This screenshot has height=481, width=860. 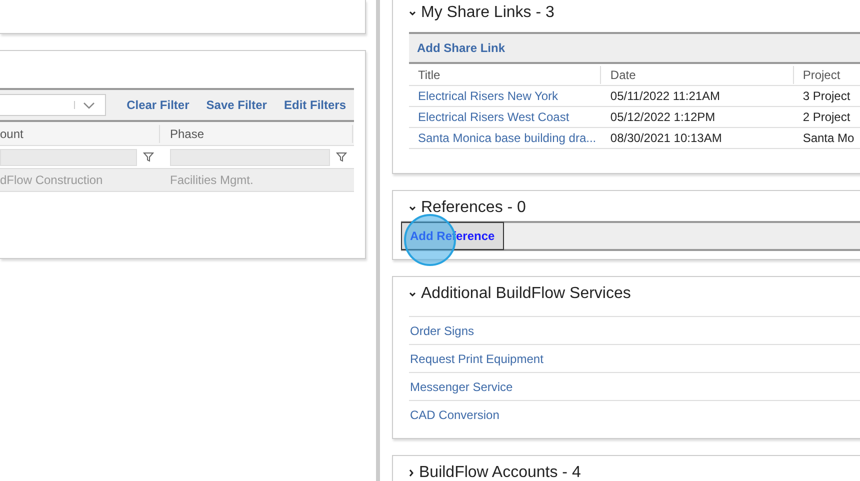 What do you see at coordinates (827, 117) in the screenshot?
I see `table-cell-text: 2 Project` at bounding box center [827, 117].